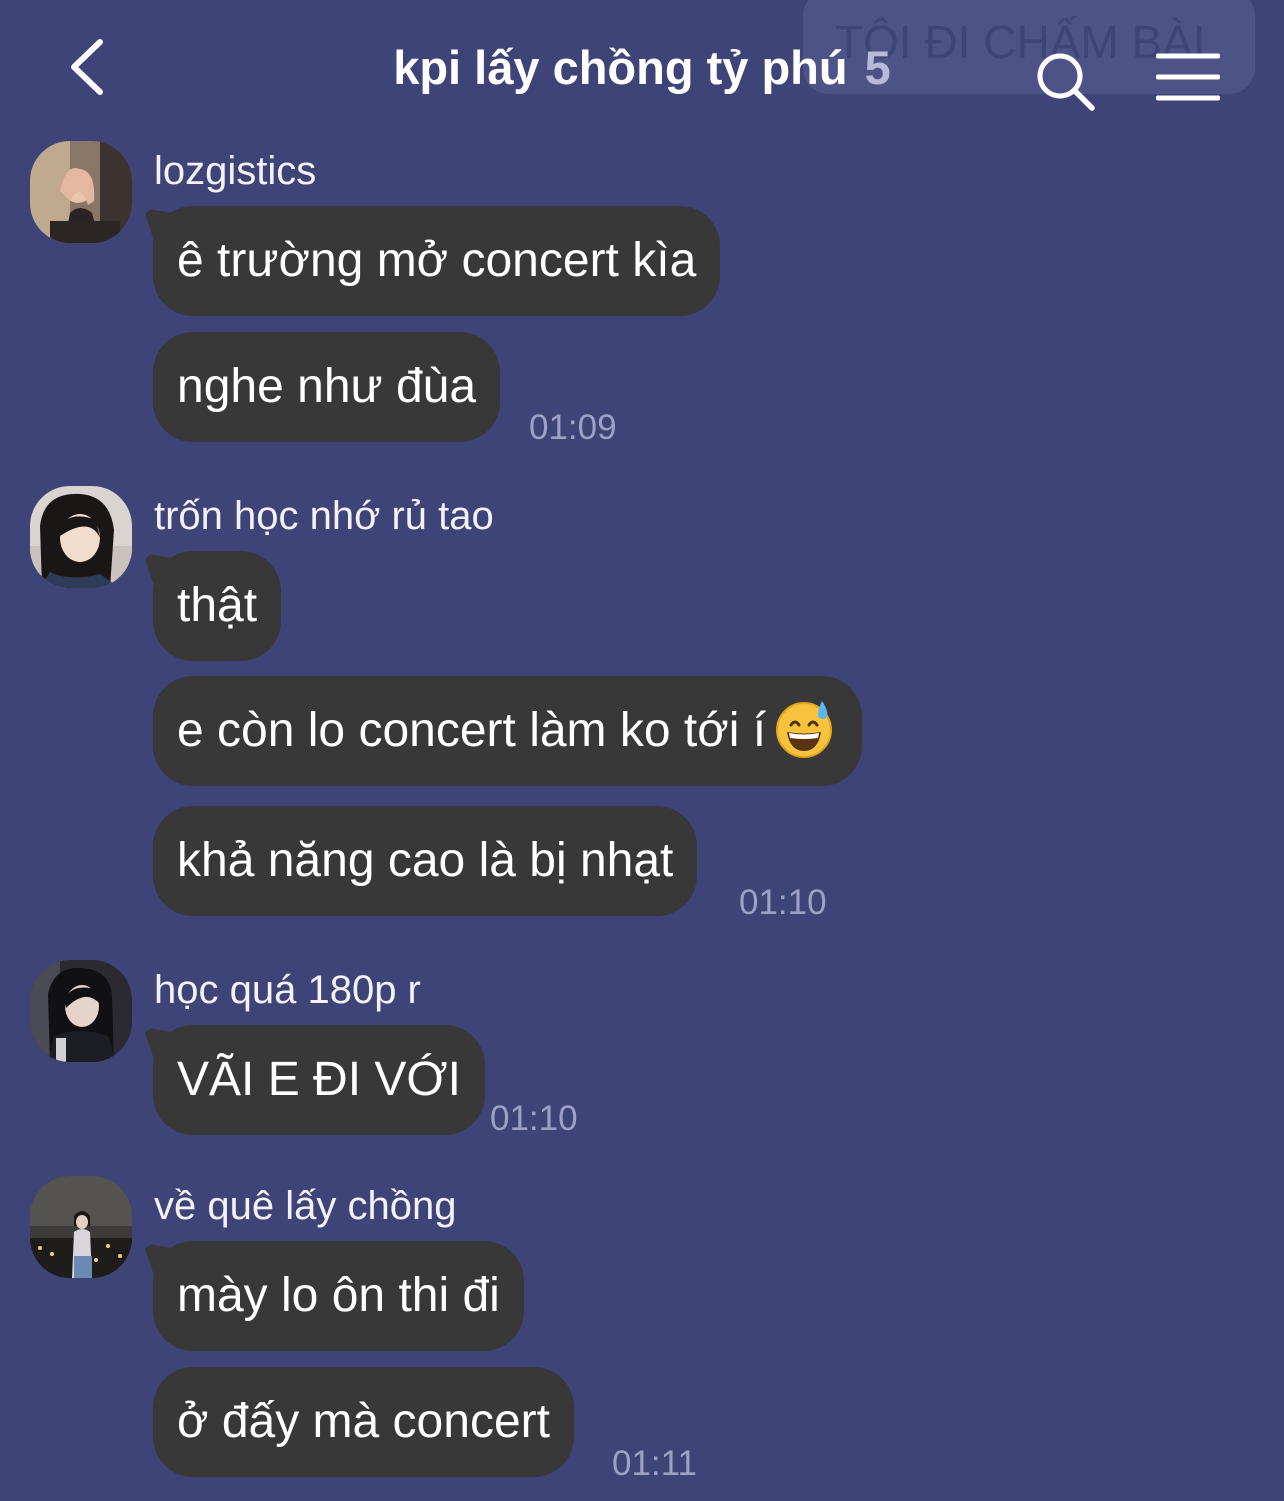 This screenshot has width=1284, height=1501. Describe the element at coordinates (437, 261) in the screenshot. I see `message-bubble: ê trường mở concert kìa` at that location.